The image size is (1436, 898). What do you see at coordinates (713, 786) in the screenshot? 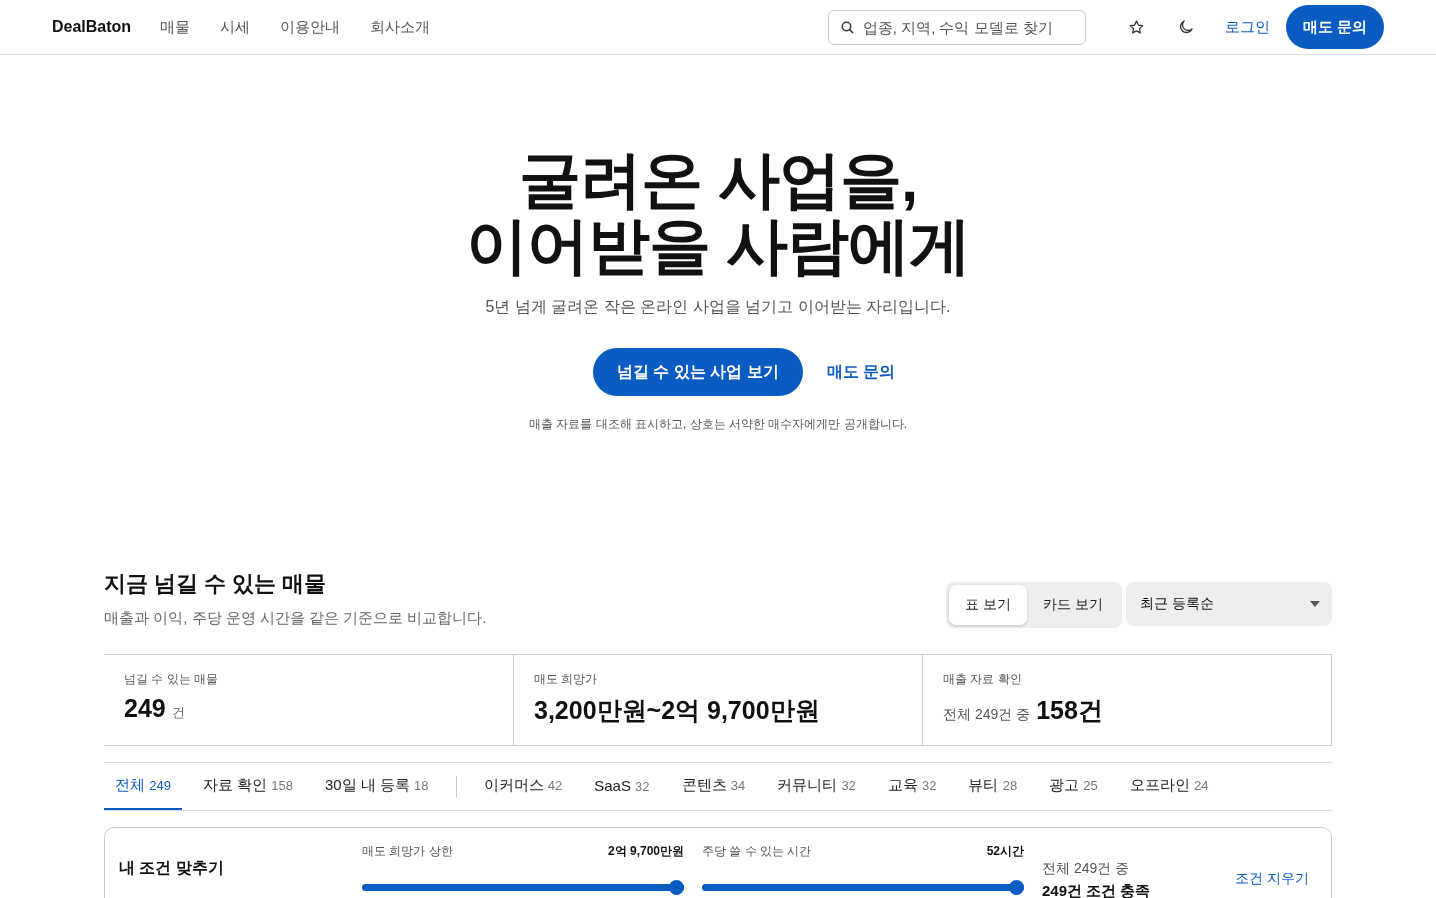
I see `filter-tab: 콘텐츠 34` at bounding box center [713, 786].